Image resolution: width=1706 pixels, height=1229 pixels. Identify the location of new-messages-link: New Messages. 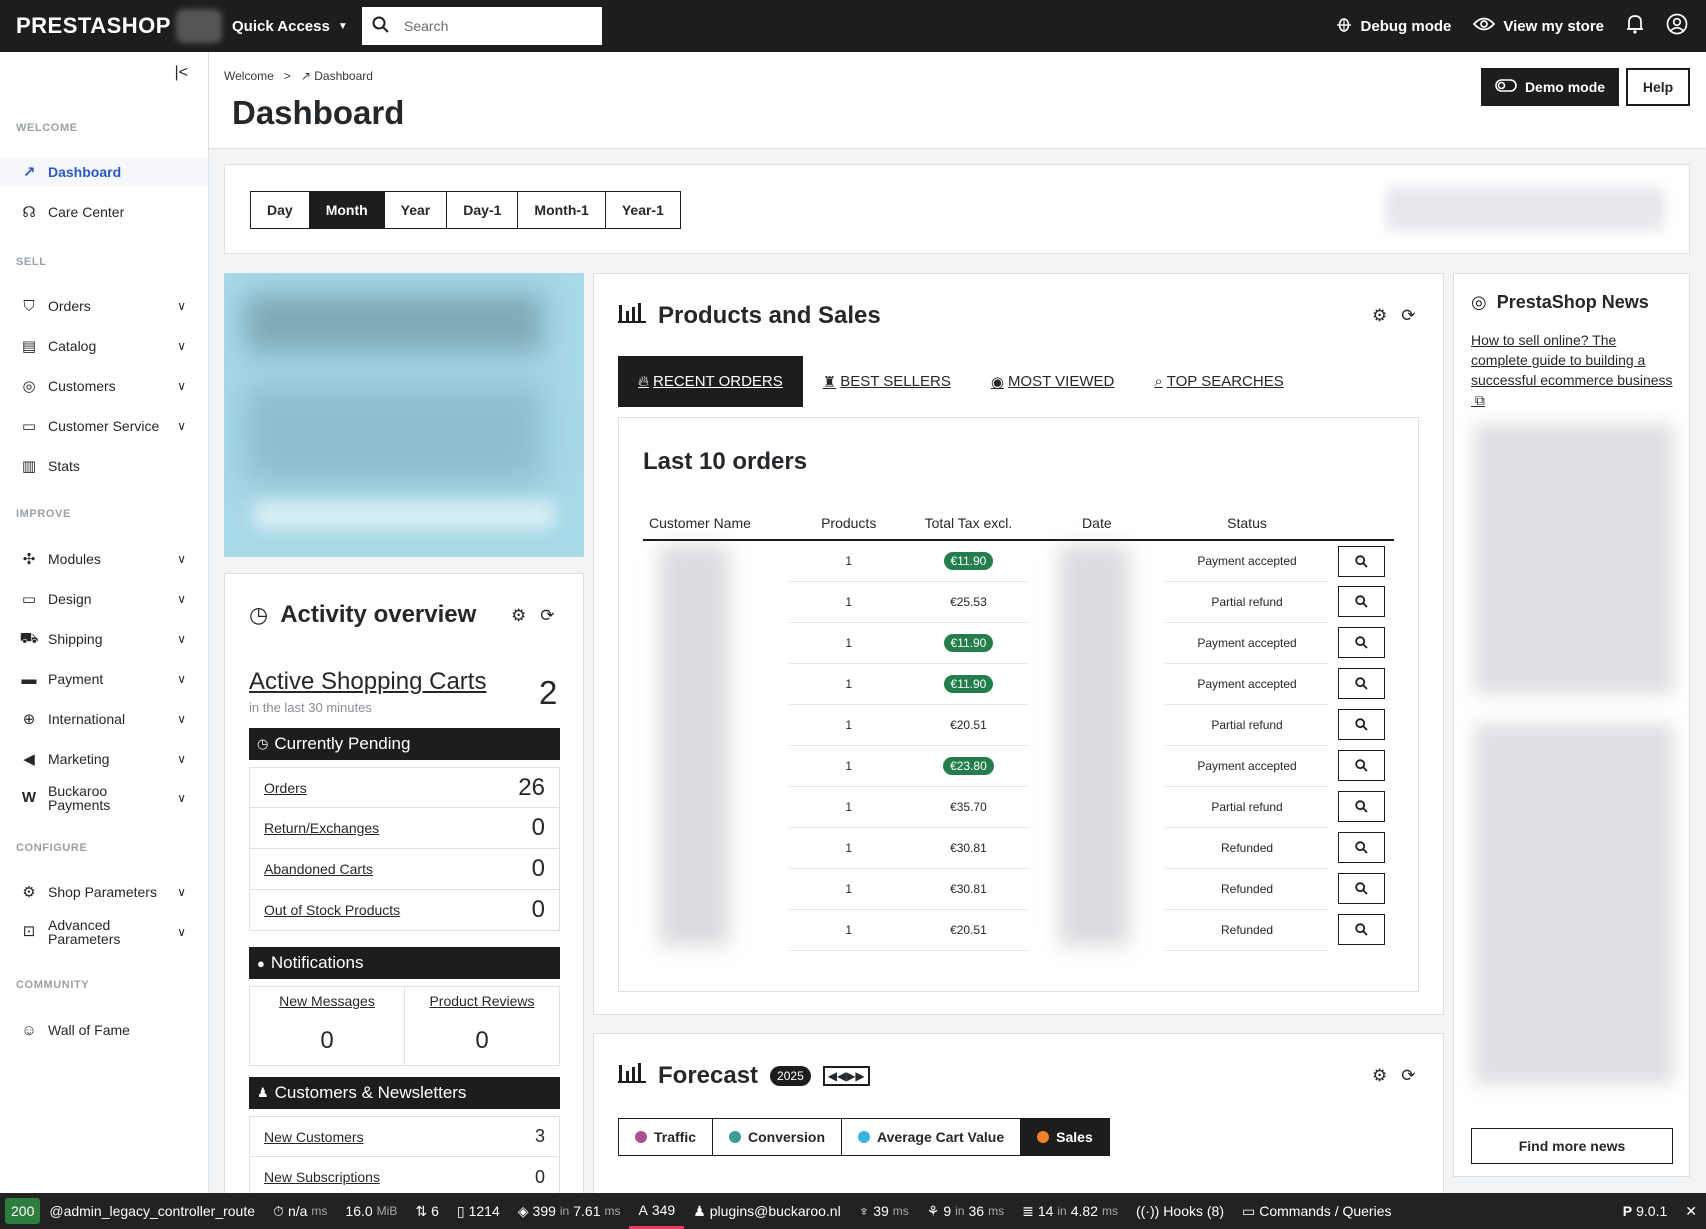
(327, 1001).